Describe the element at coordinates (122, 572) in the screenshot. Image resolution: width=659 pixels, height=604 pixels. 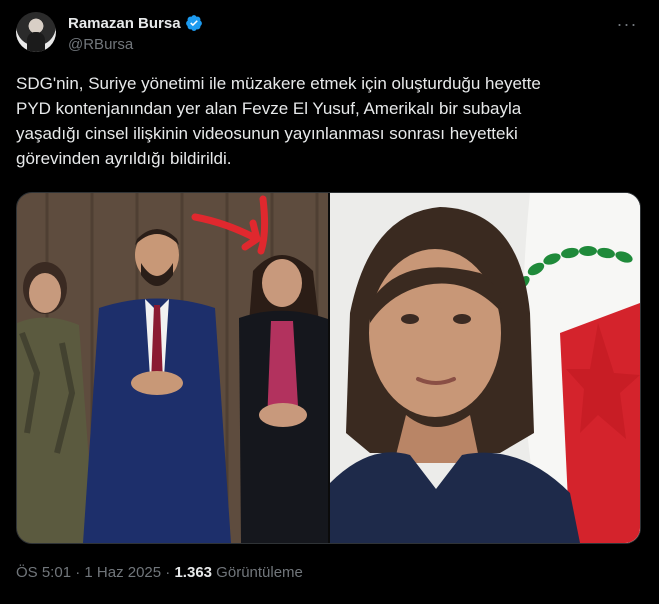
I see `tweet-date: 1 Haz 2025` at that location.